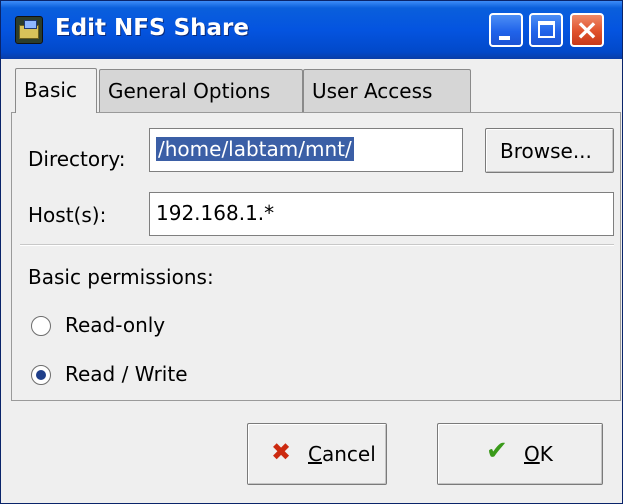 The height and width of the screenshot is (504, 623). Describe the element at coordinates (372, 91) in the screenshot. I see `tab-user-access-label: User Access` at that location.